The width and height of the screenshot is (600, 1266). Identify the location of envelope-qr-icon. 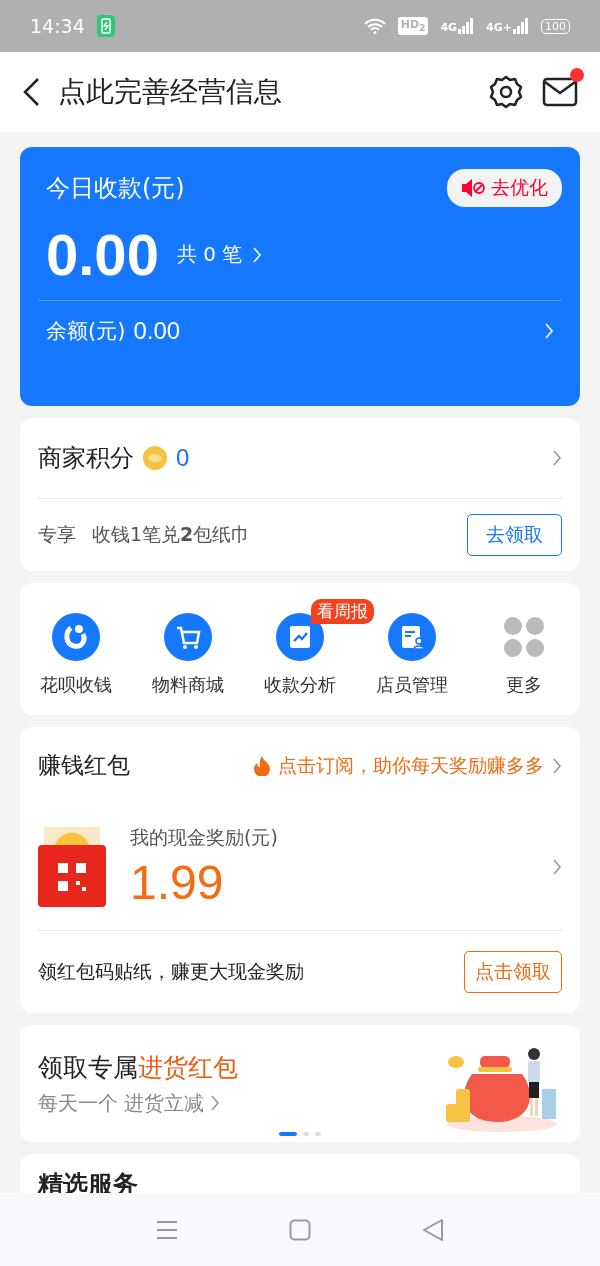
(72, 867).